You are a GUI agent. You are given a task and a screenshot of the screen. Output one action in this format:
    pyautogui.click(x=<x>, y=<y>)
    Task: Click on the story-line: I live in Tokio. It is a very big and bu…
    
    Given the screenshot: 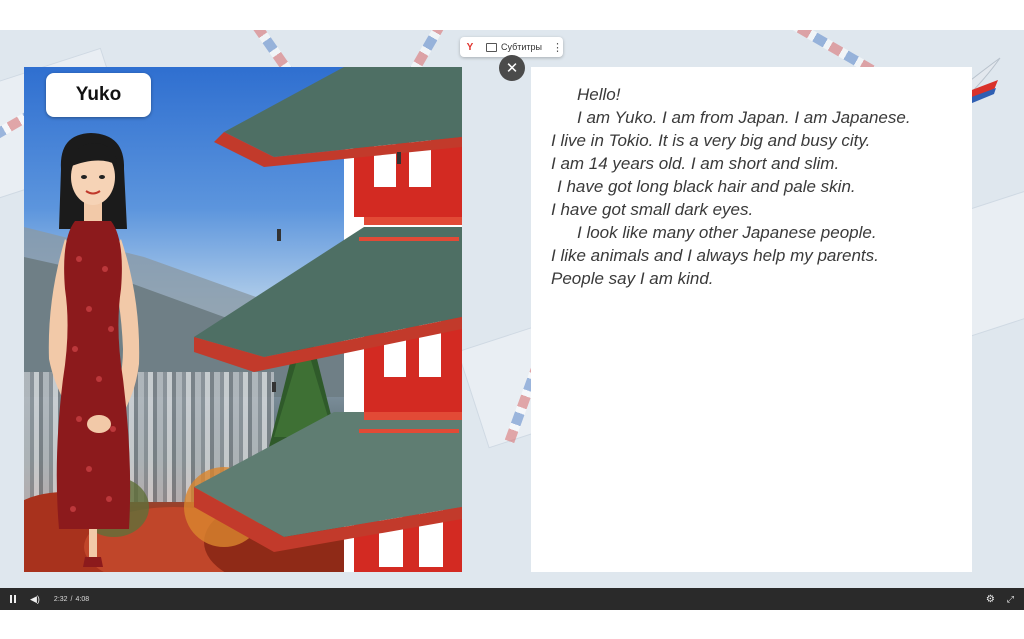 What is the action you would take?
    pyautogui.click(x=711, y=140)
    